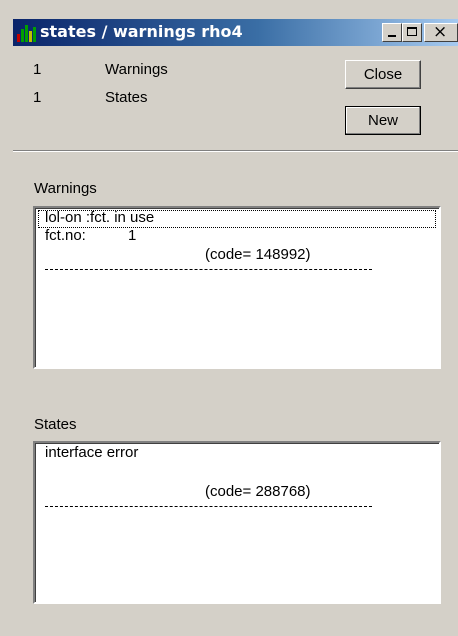 This screenshot has height=636, width=458. I want to click on warning-title: lol-on :fct. in use, so click(99, 217).